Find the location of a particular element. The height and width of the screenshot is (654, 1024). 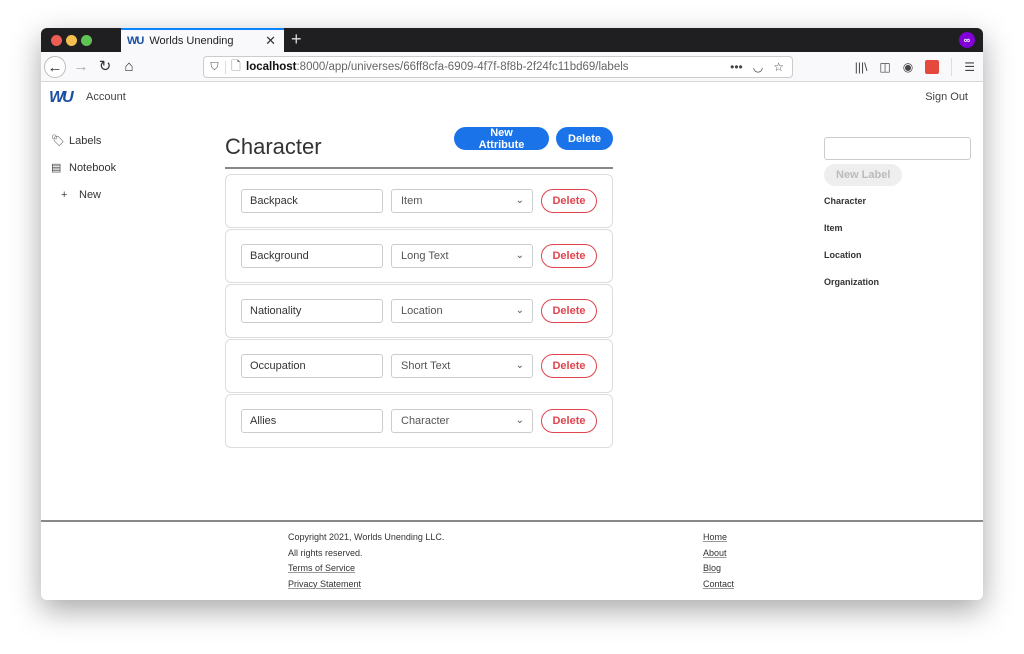

label-item-location: Location is located at coordinates (897, 263).